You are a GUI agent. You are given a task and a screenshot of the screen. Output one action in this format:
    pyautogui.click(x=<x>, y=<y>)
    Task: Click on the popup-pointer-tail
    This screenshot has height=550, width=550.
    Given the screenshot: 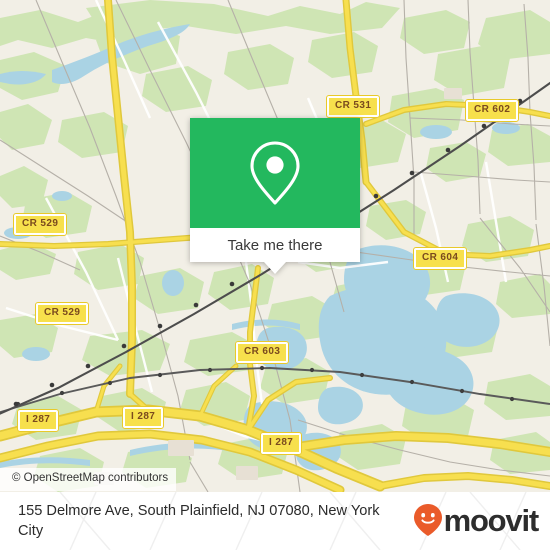 What is the action you would take?
    pyautogui.click(x=275, y=268)
    